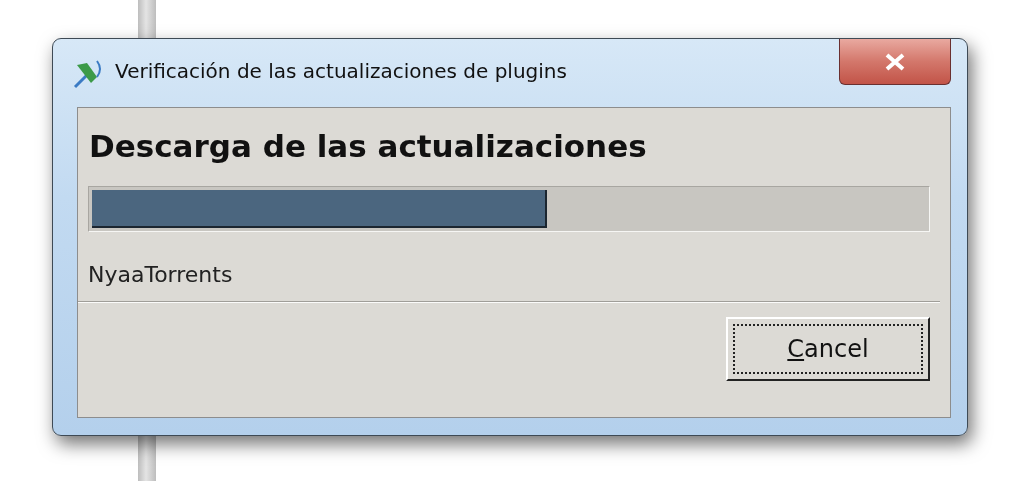 Image resolution: width=1020 pixels, height=481 pixels. I want to click on heading: Descarga de las actualizaciones, so click(368, 146).